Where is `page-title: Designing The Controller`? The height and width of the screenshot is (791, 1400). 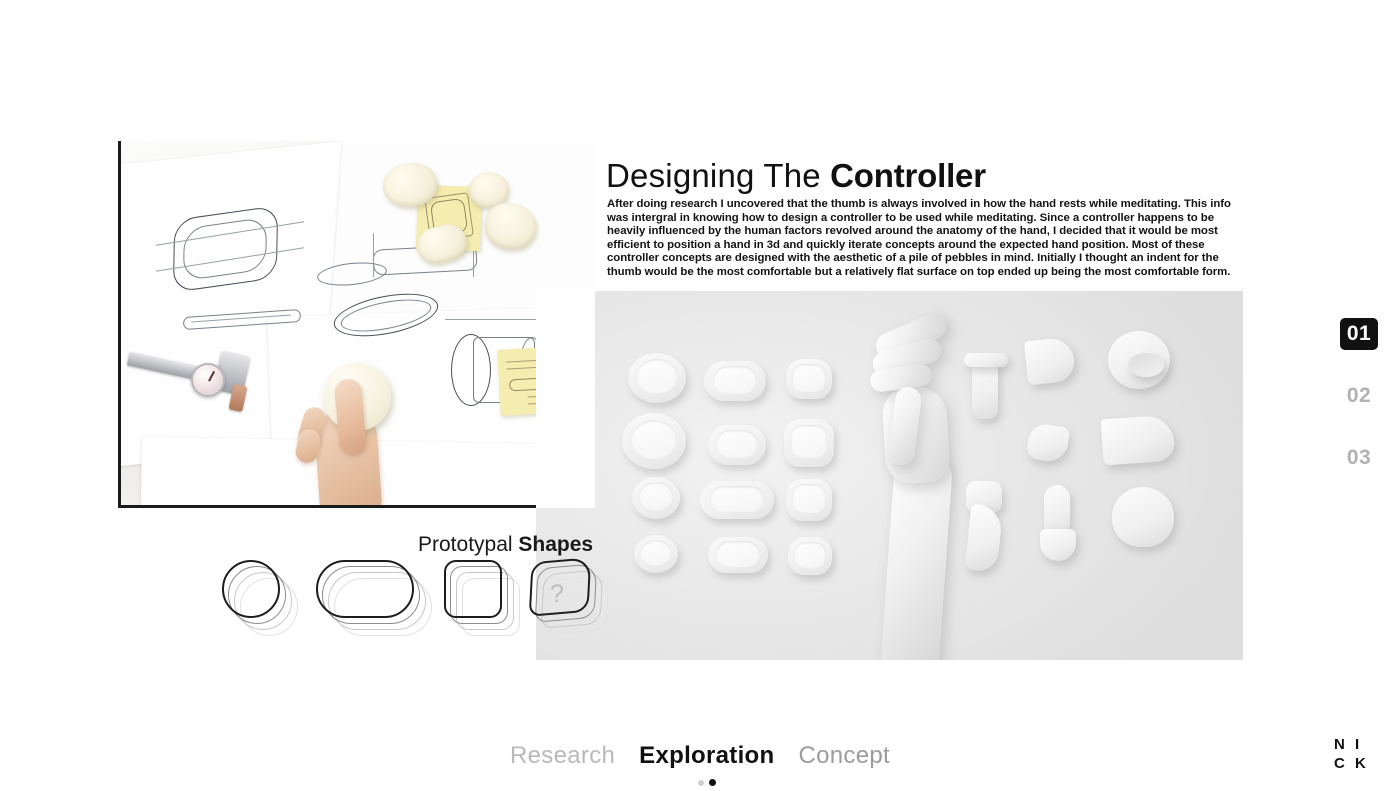 page-title: Designing The Controller is located at coordinates (796, 176).